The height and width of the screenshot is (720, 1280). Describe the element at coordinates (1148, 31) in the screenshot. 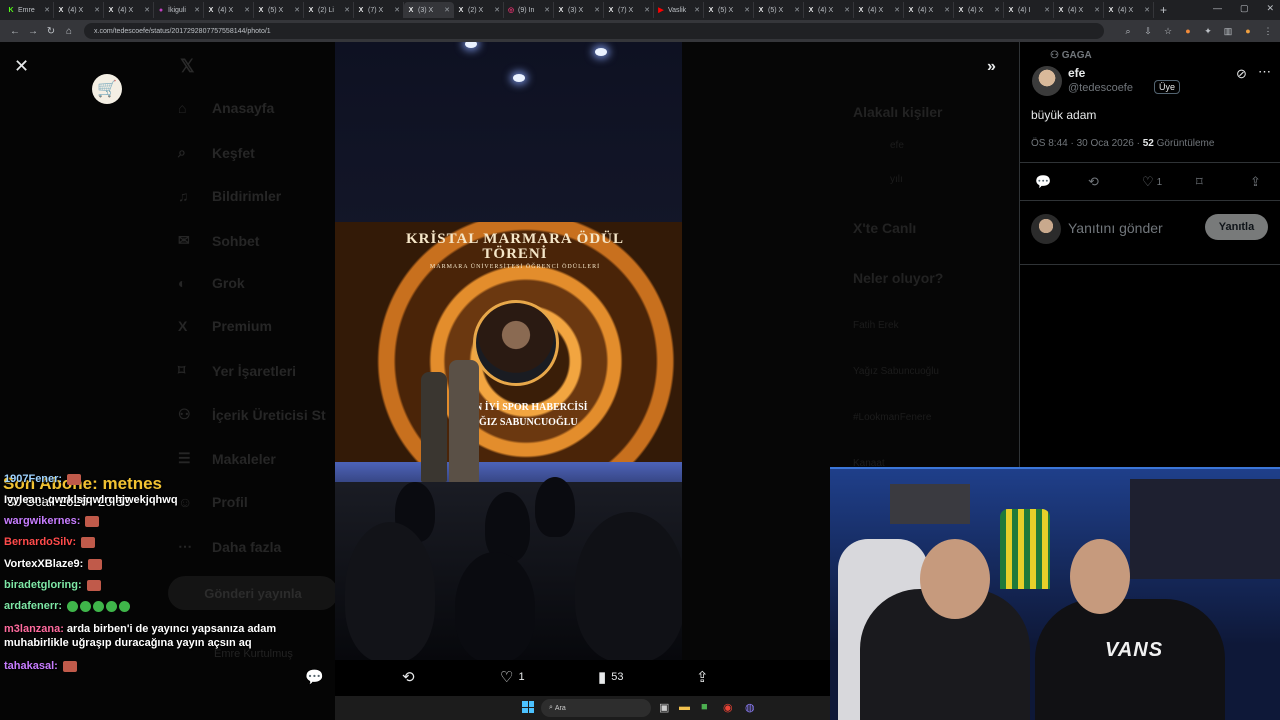

I see `install-icon: ⇩` at that location.